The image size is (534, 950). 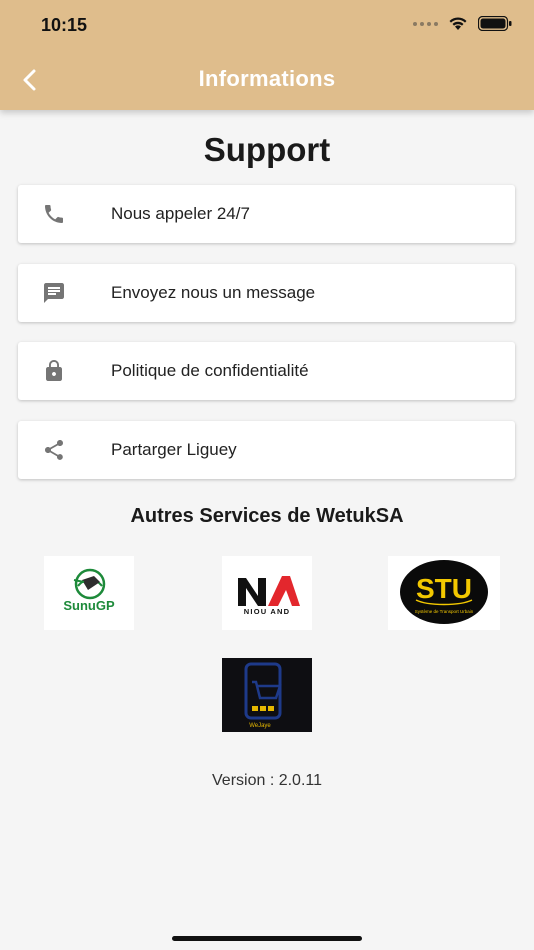 I want to click on stu-logo: STU Système de Transport Urbain, so click(x=444, y=593).